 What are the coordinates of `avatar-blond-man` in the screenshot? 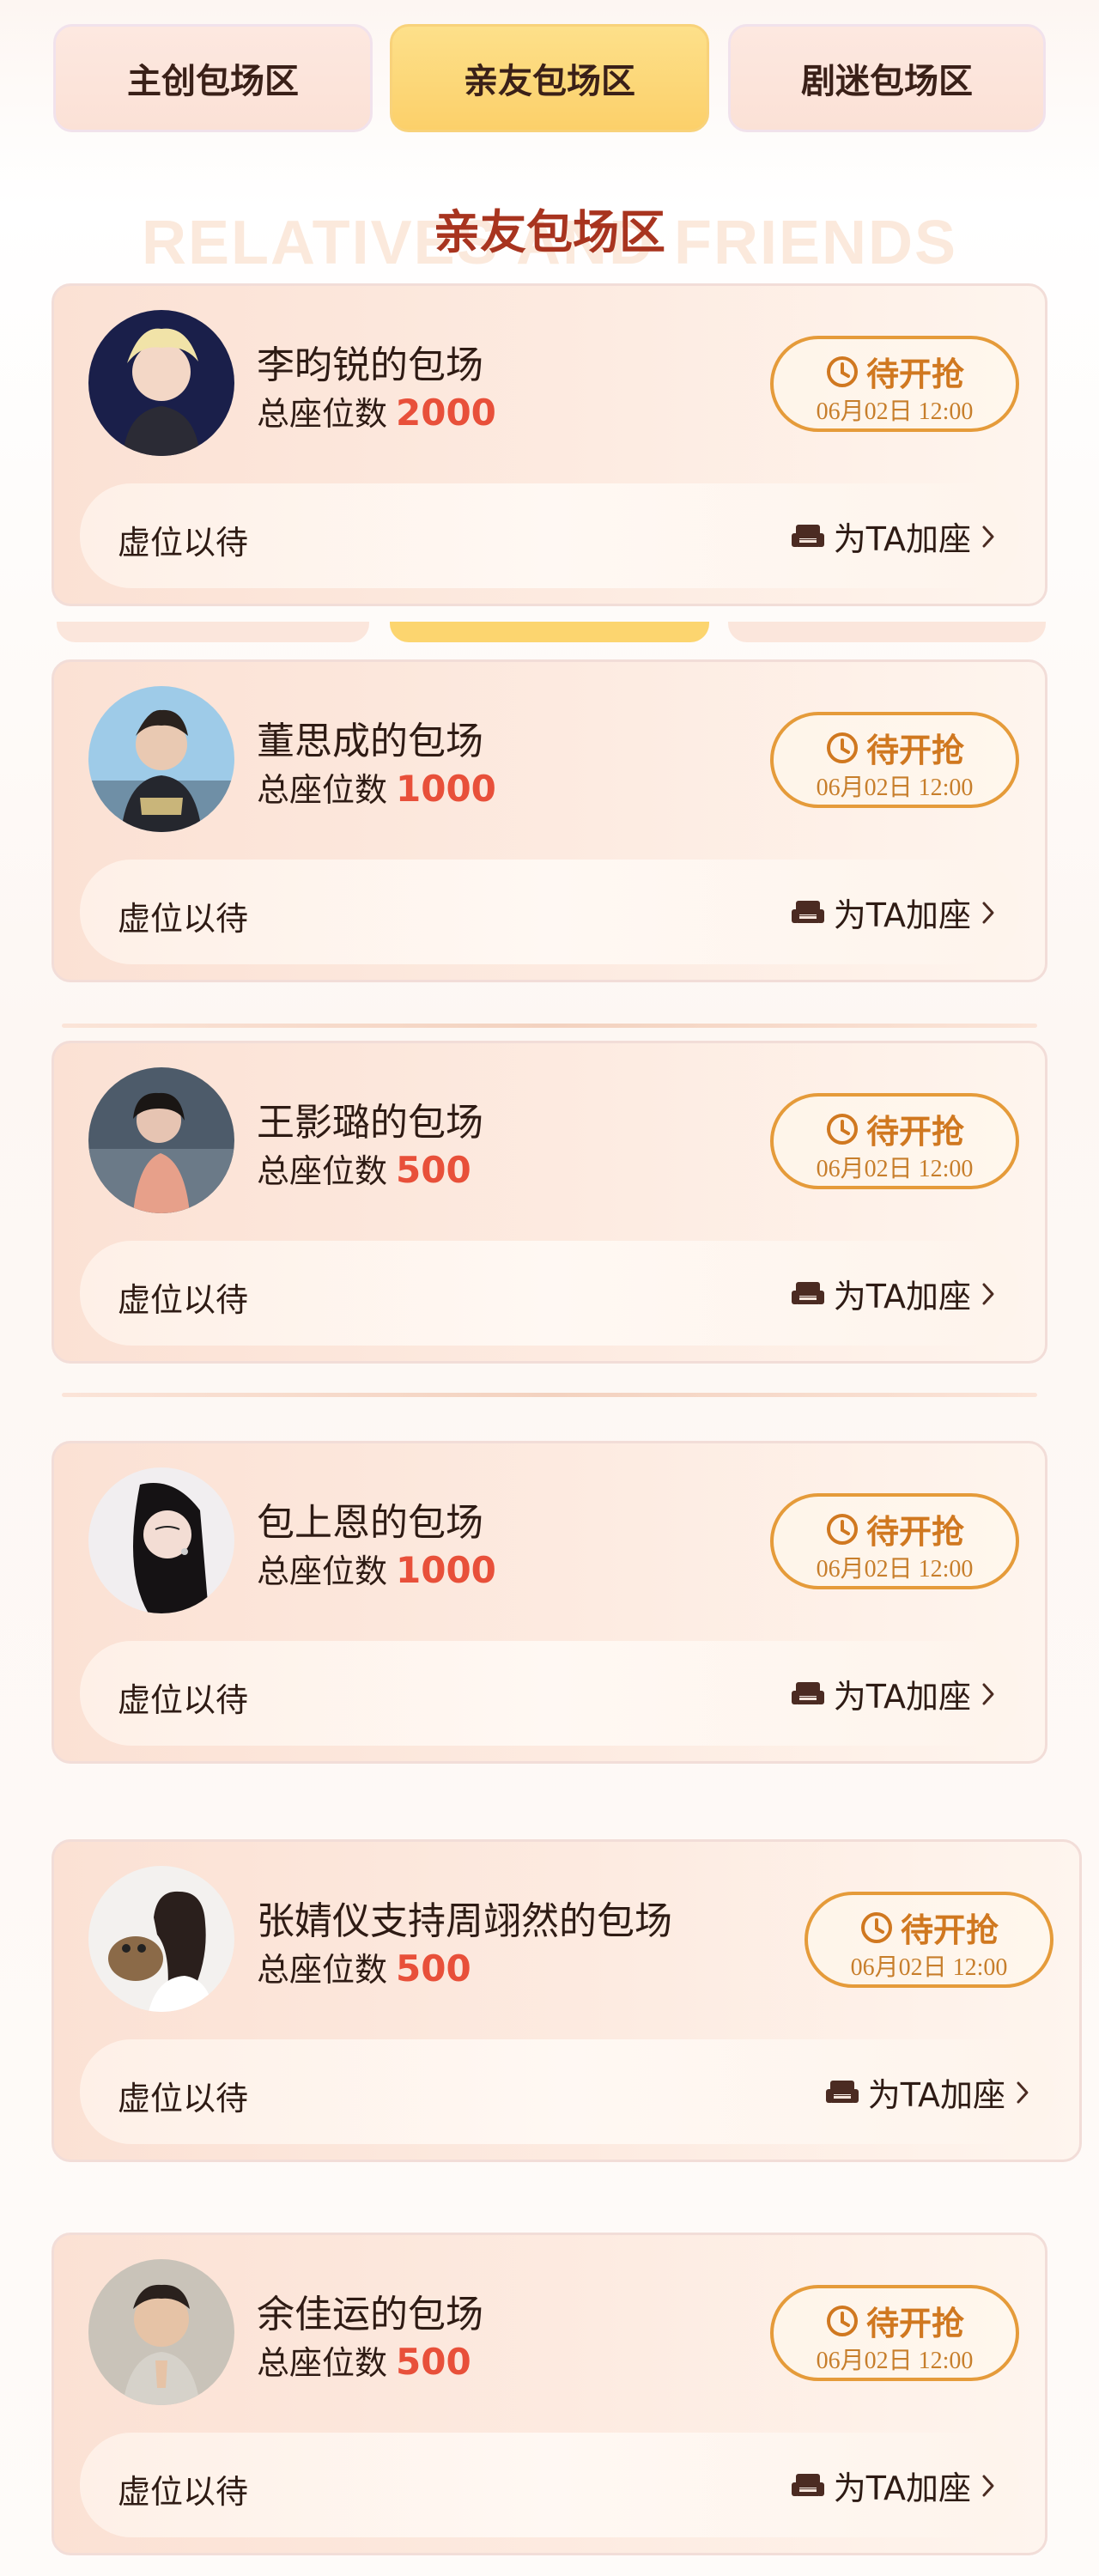 It's located at (161, 383).